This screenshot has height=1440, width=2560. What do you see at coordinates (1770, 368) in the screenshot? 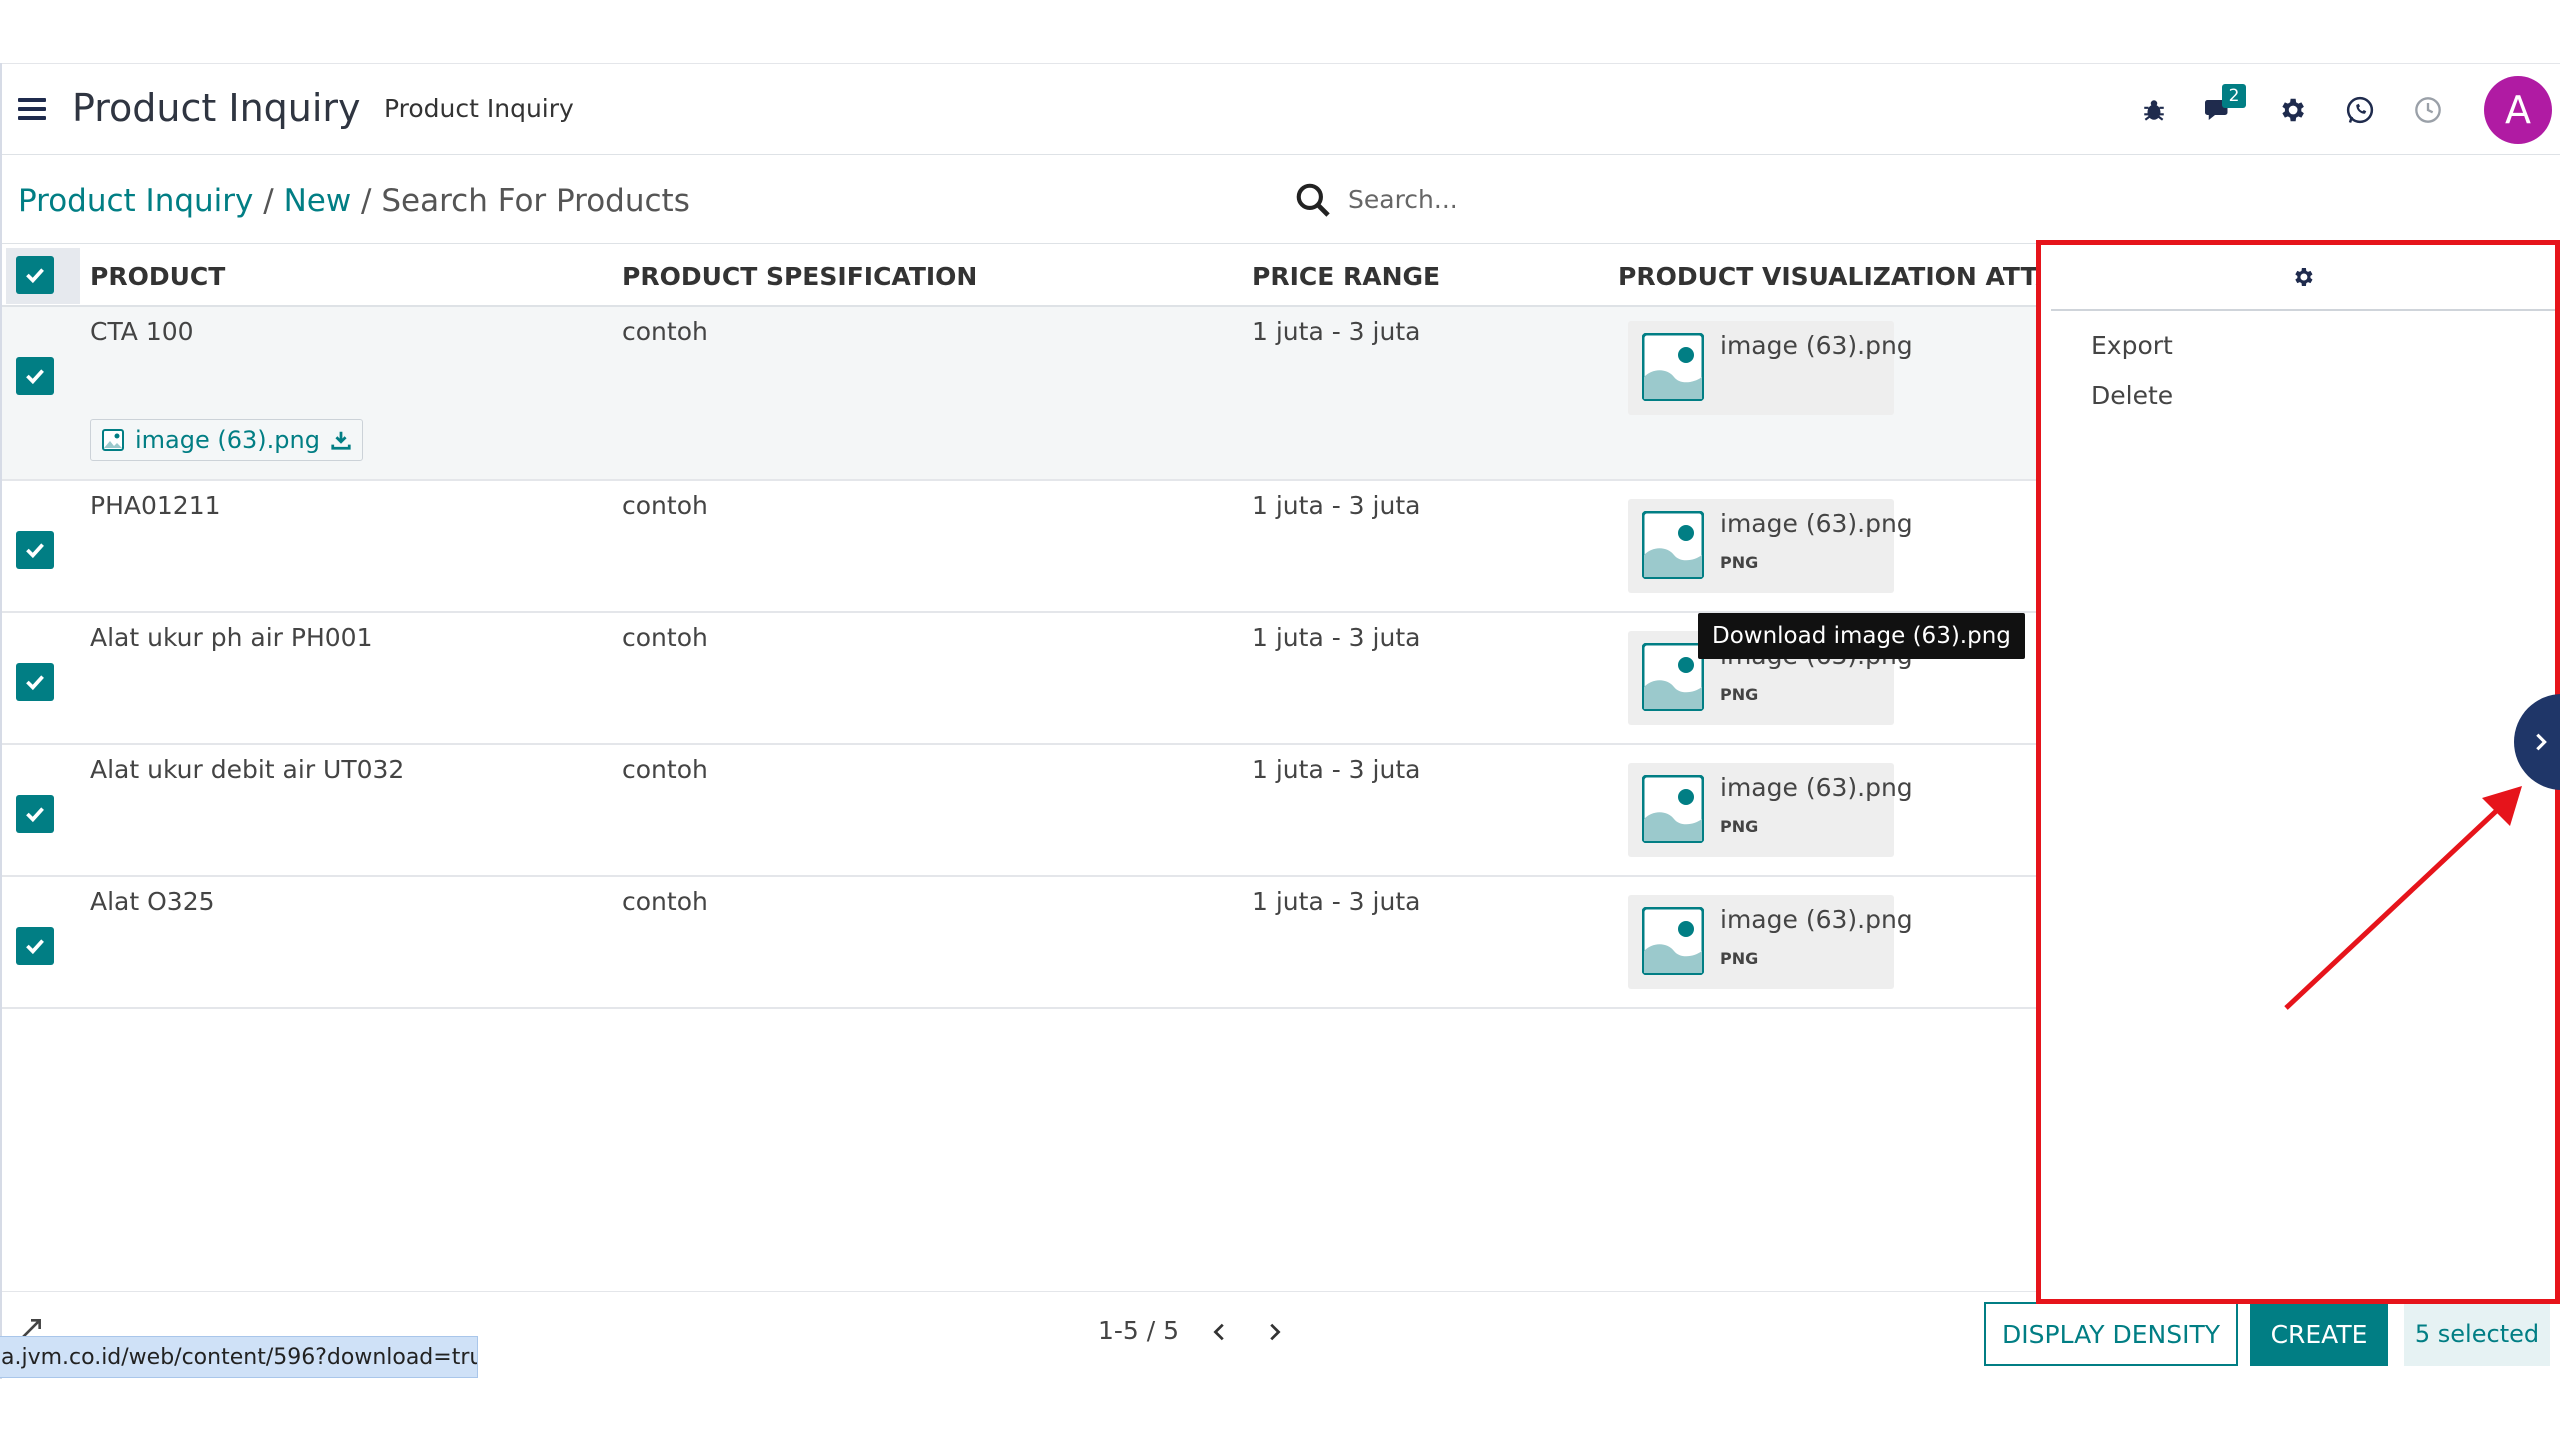
I see `attachment-card: image (63).png` at bounding box center [1770, 368].